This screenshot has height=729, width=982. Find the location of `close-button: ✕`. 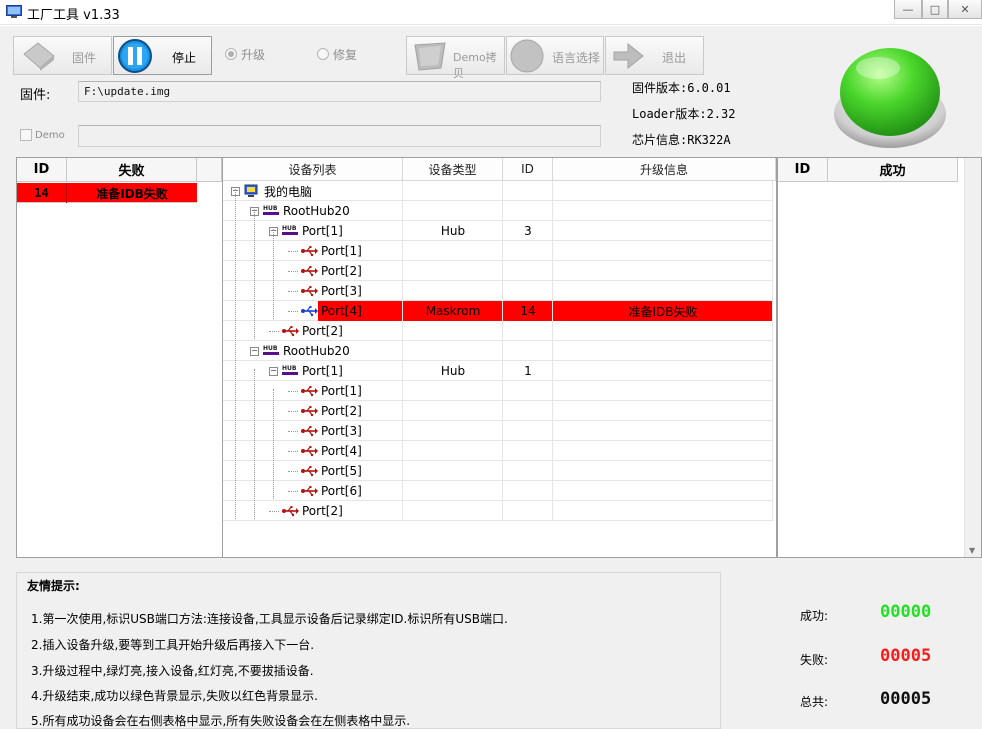

close-button: ✕ is located at coordinates (965, 9).